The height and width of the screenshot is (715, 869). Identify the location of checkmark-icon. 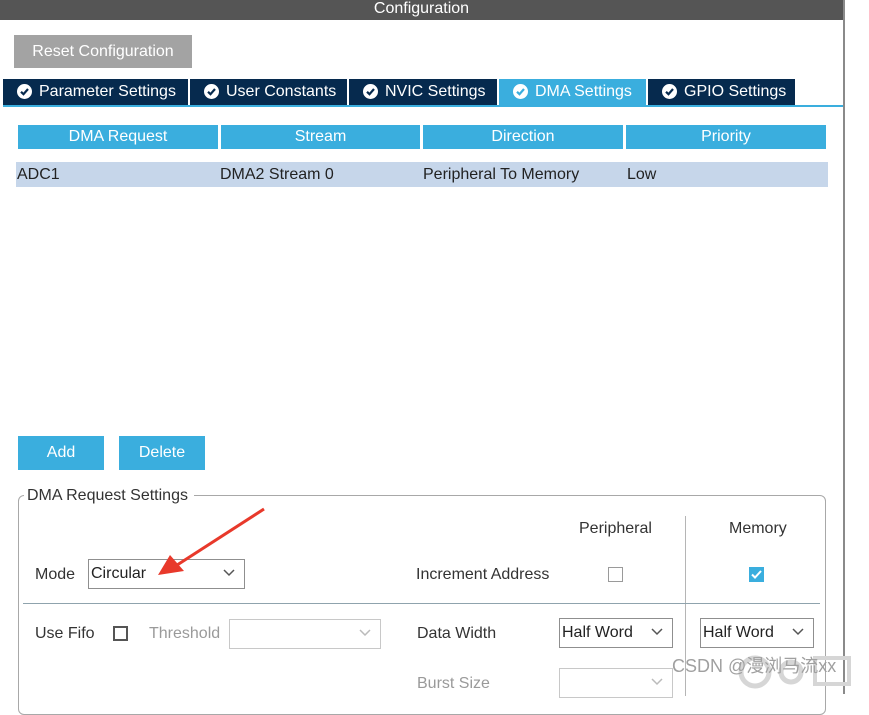
(756, 574).